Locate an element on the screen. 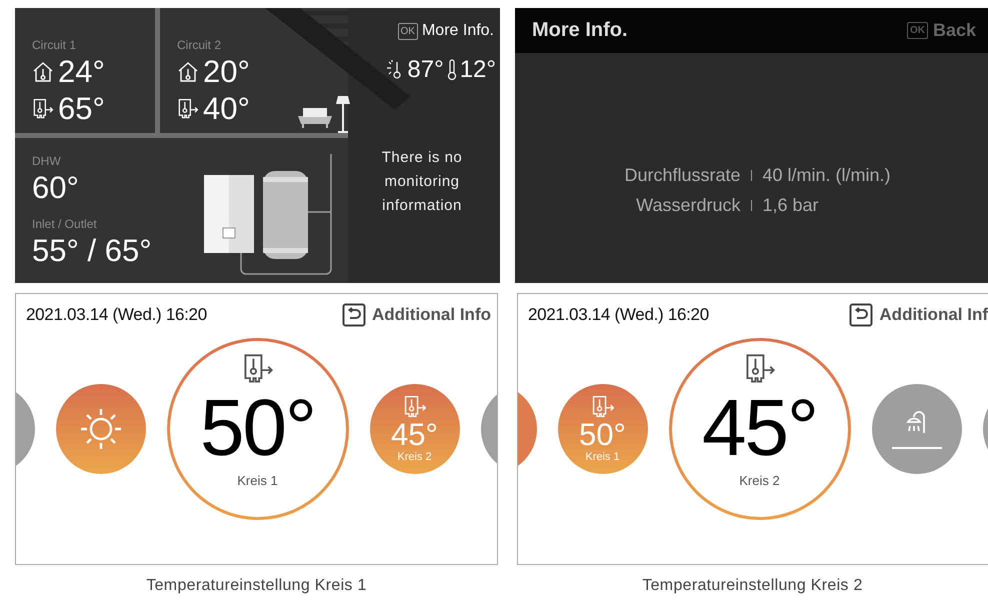 Image resolution: width=988 pixels, height=600 pixels. thermometer-icon is located at coordinates (452, 70).